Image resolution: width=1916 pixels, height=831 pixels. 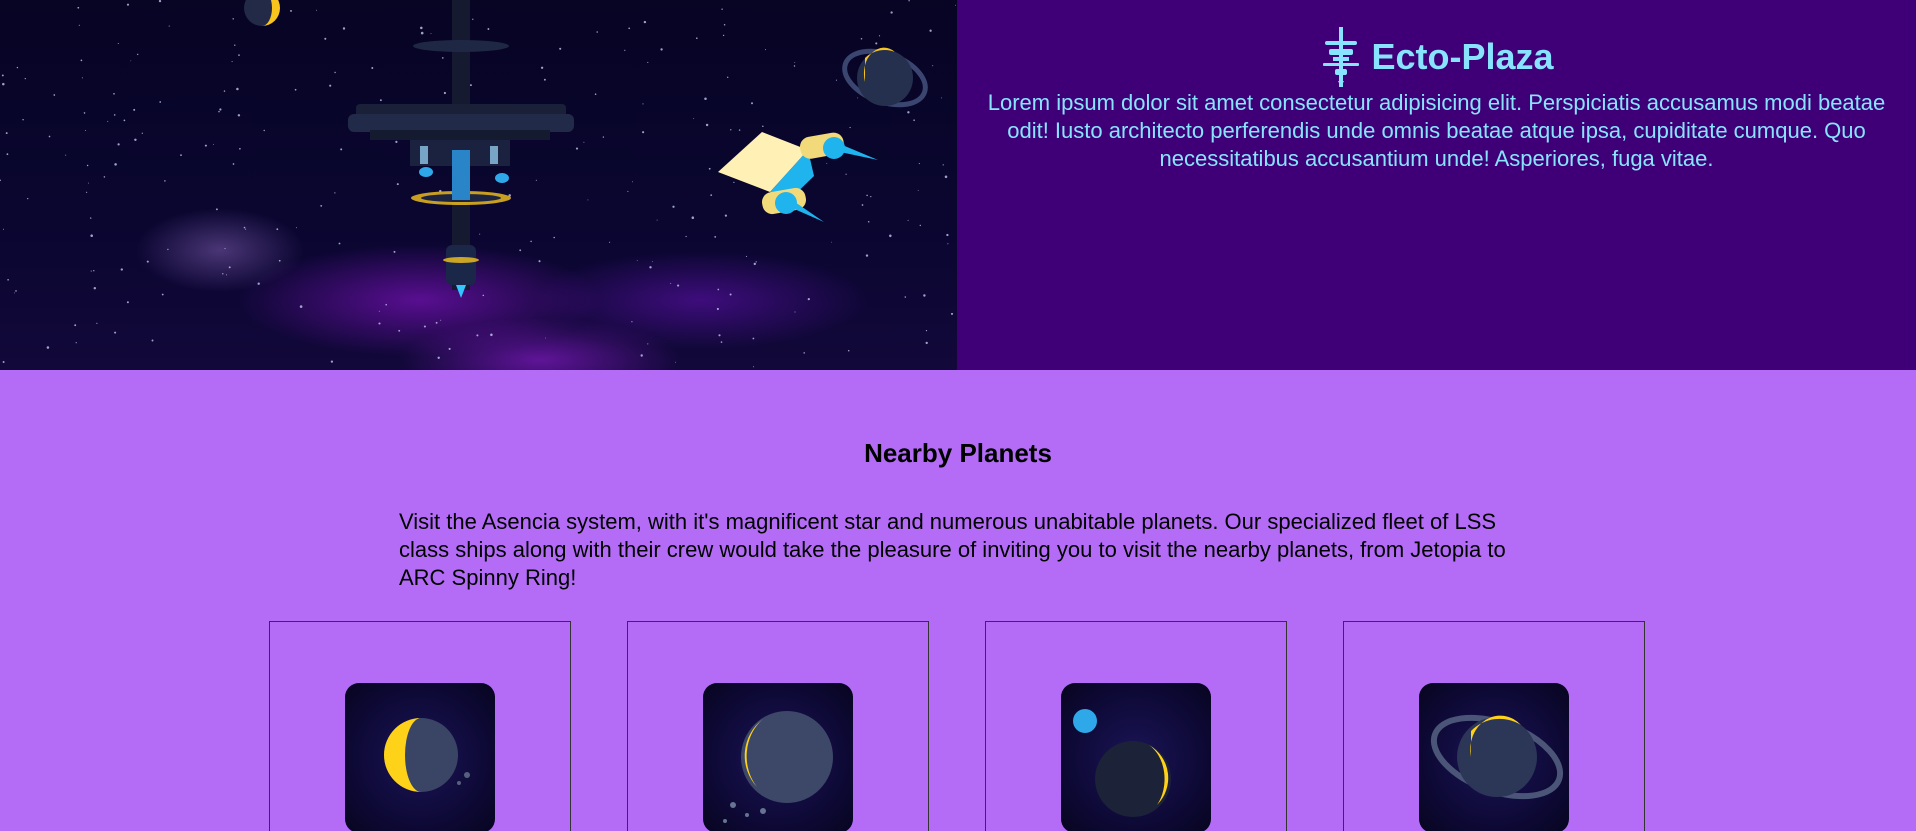 I want to click on space-station-icon, so click(x=1341, y=57).